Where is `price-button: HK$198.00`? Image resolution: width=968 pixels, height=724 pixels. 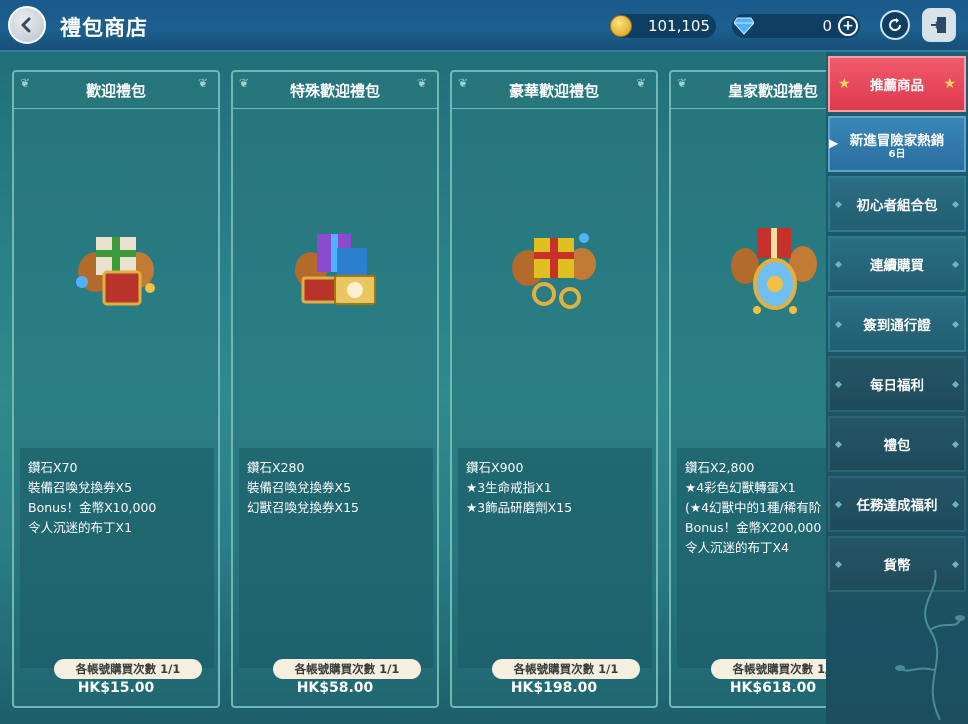
price-button: HK$198.00 is located at coordinates (554, 688).